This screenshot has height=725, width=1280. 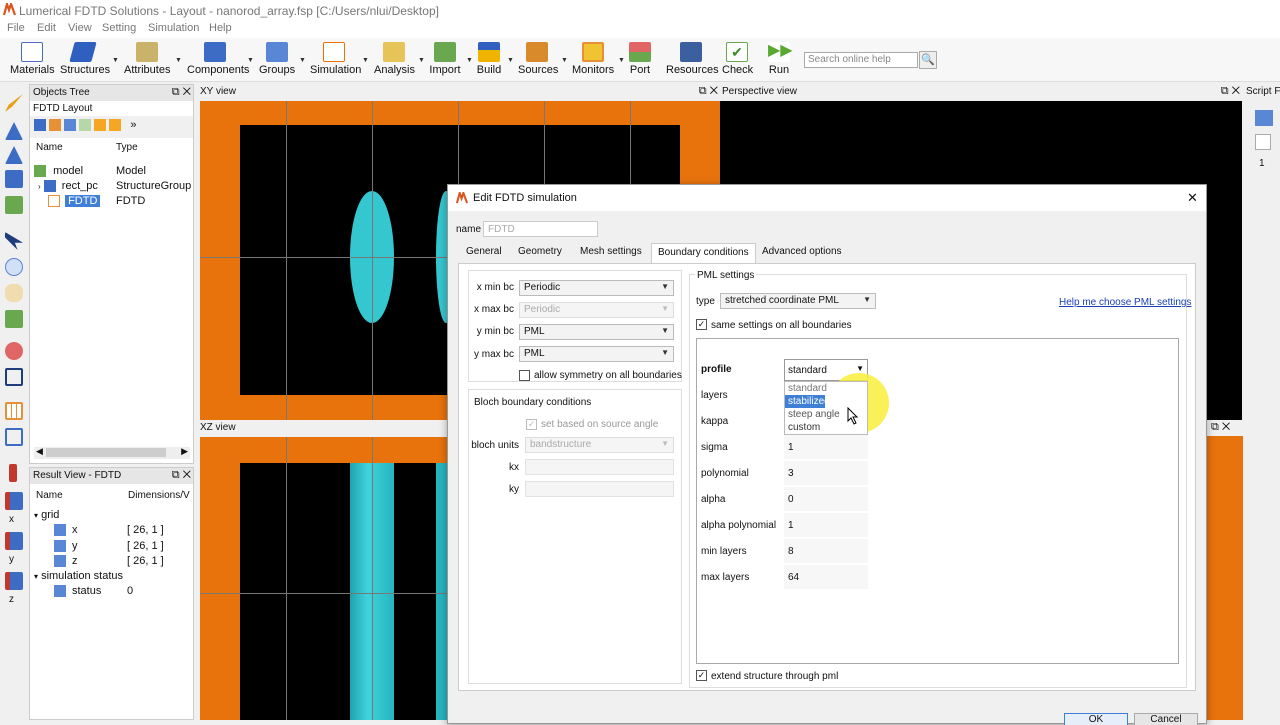 I want to click on groups-dropdown-icon: ▼, so click(x=302, y=60).